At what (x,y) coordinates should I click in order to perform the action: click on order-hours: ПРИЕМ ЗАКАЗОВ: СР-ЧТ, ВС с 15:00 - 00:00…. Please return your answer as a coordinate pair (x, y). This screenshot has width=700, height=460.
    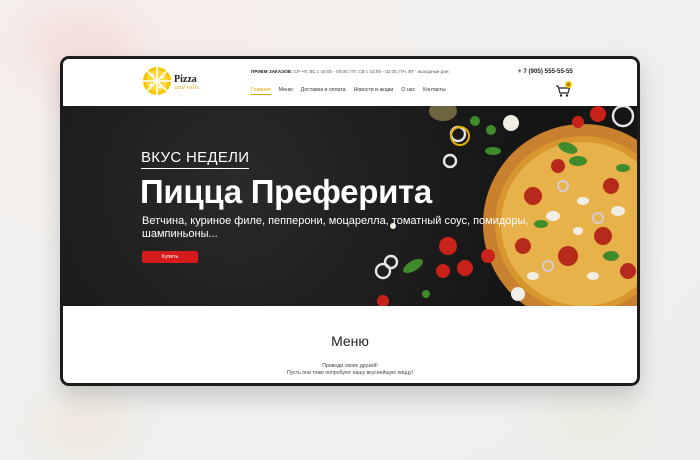
    Looking at the image, I should click on (350, 71).